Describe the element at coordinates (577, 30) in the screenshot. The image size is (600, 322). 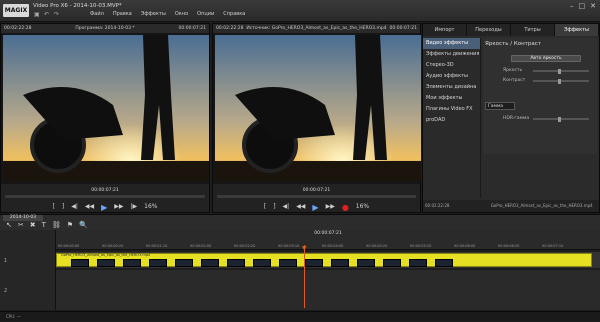
I see `tab-effects: Эффекты` at that location.